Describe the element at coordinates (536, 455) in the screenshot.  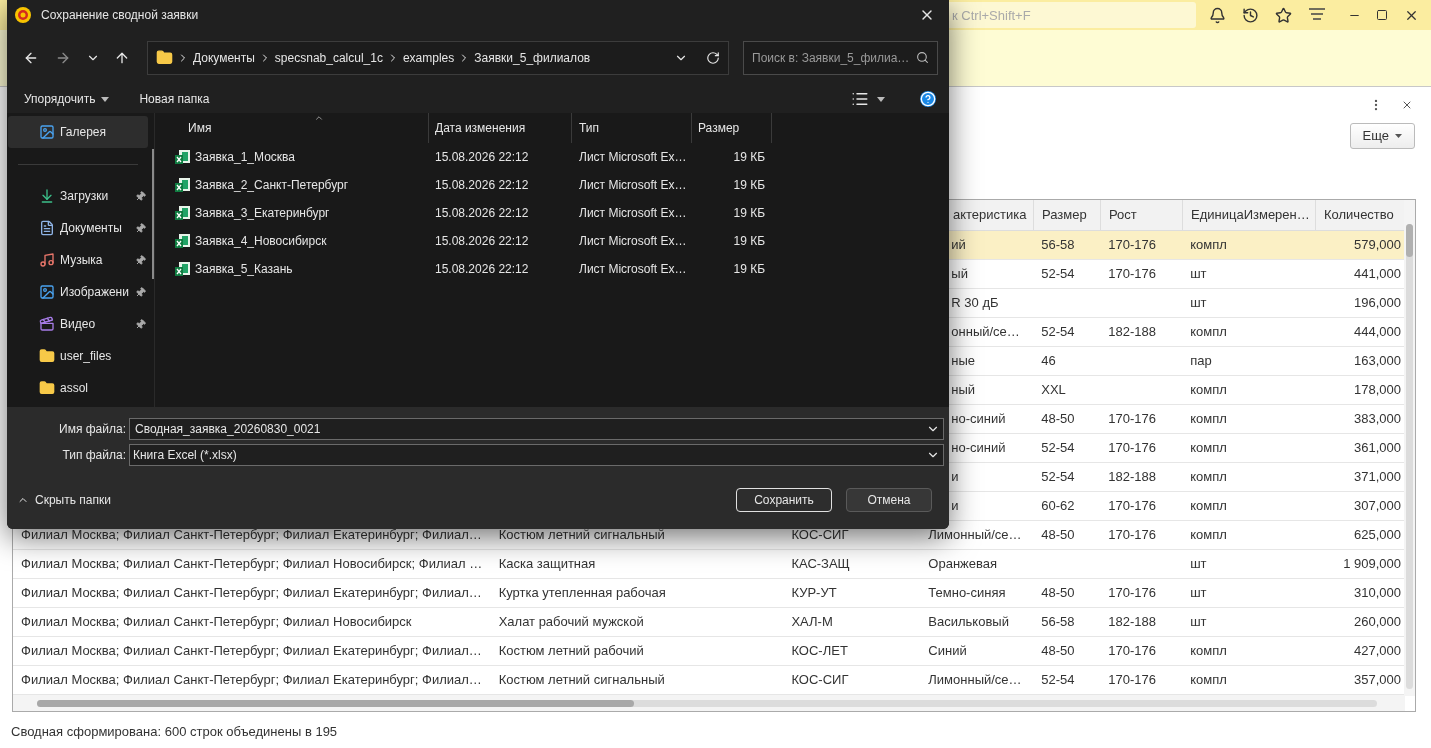
I see `filetype-dropdown: Книга Excel (*.xlsx)` at that location.